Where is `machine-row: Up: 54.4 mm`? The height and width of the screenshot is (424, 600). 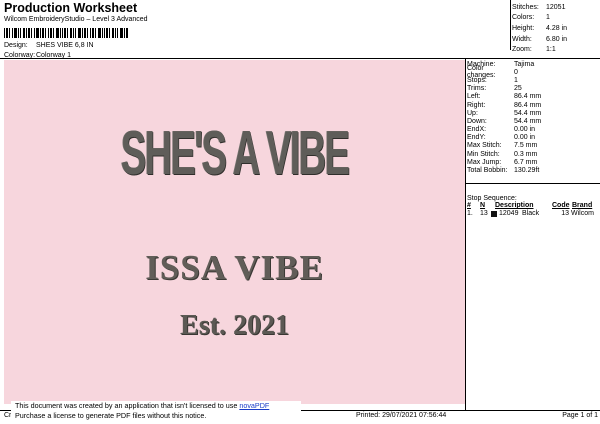
machine-row: Up: 54.4 mm is located at coordinates (532, 113).